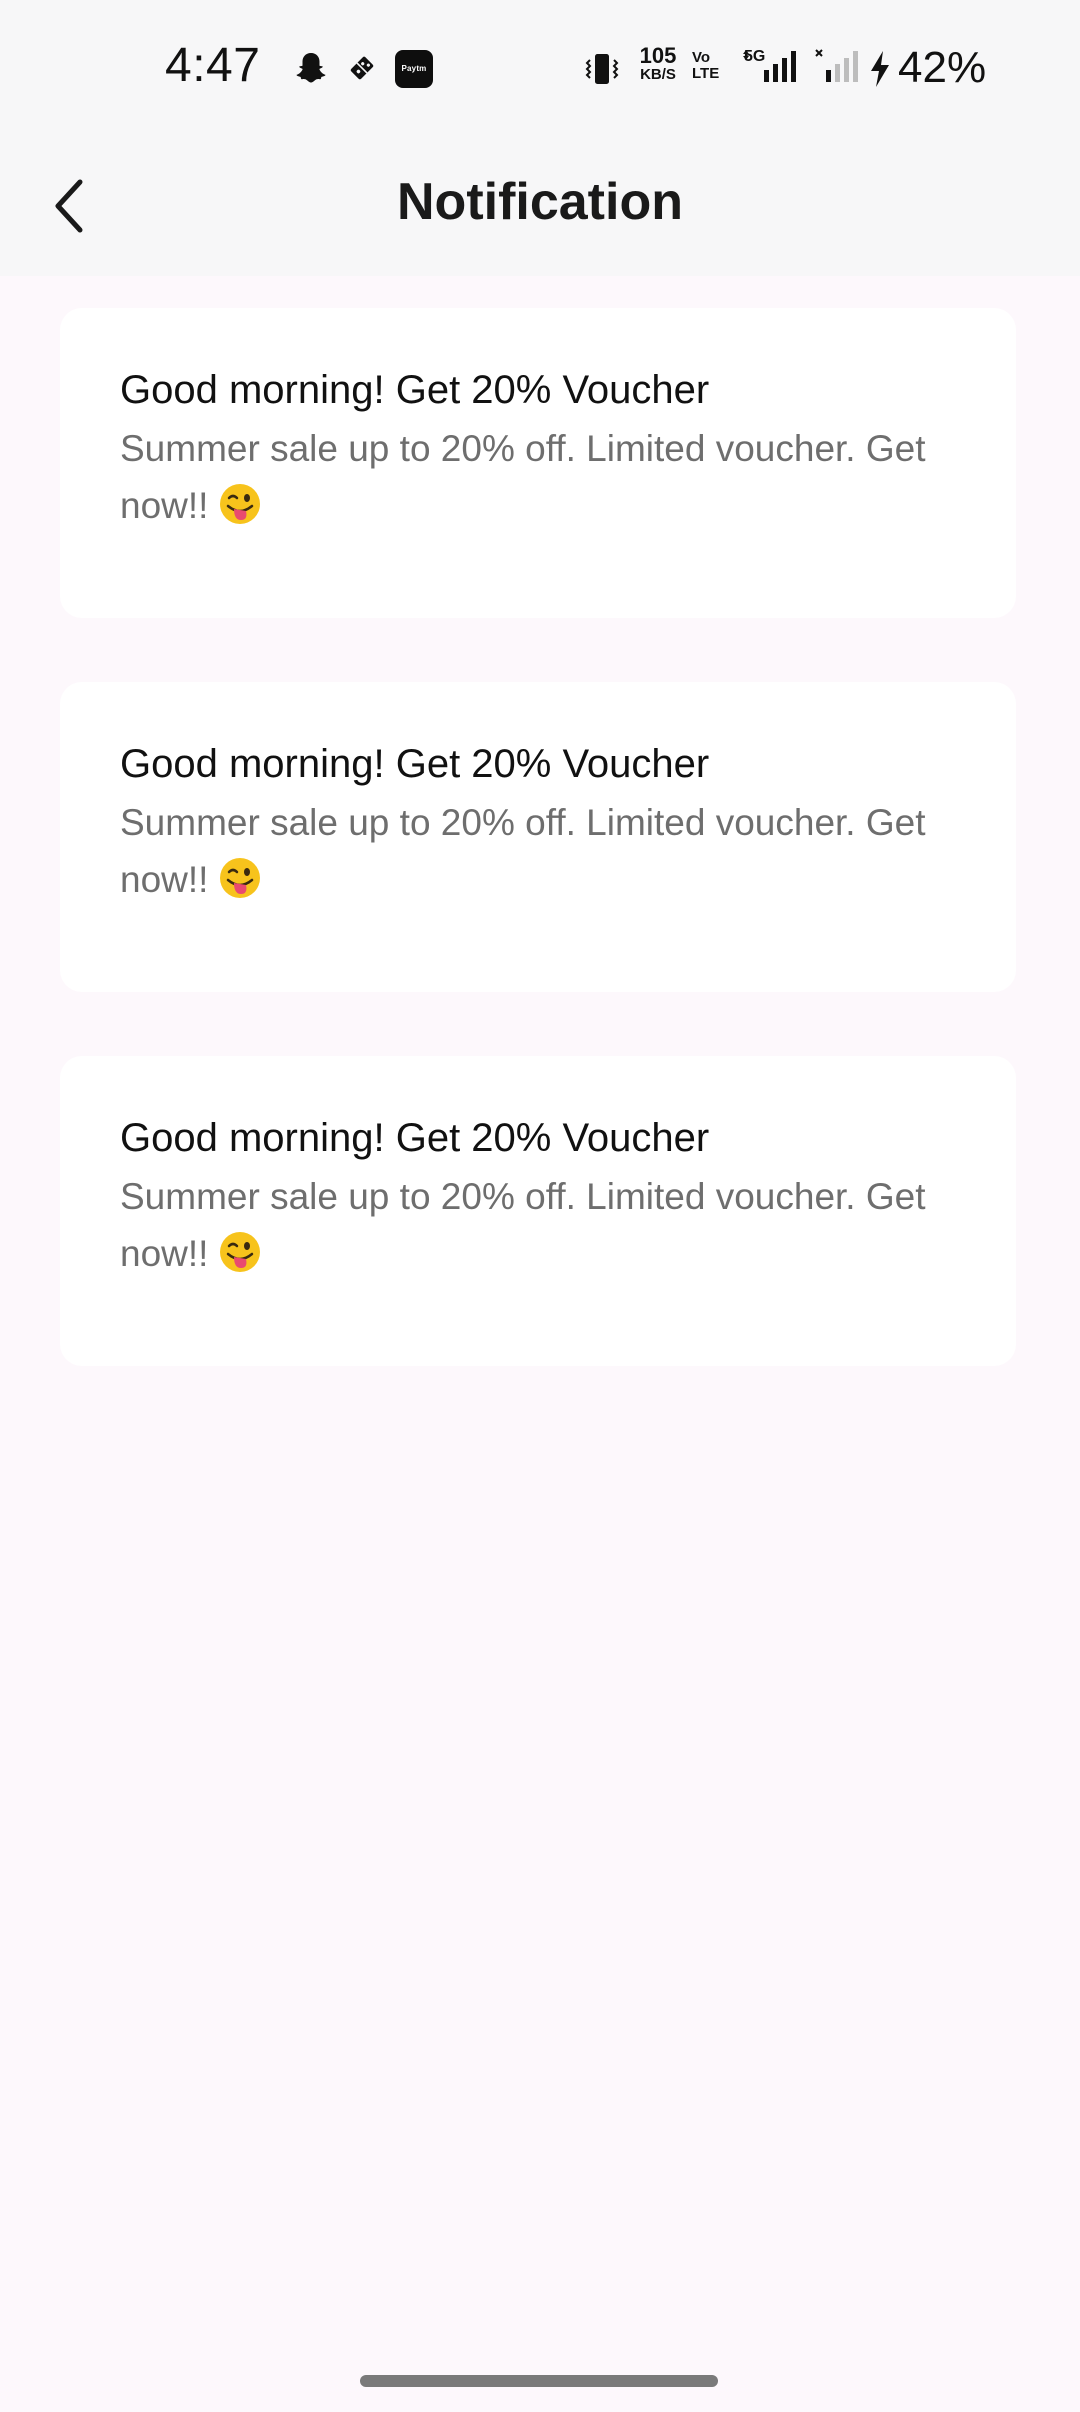  I want to click on network-speed-unit: KB/S, so click(658, 74).